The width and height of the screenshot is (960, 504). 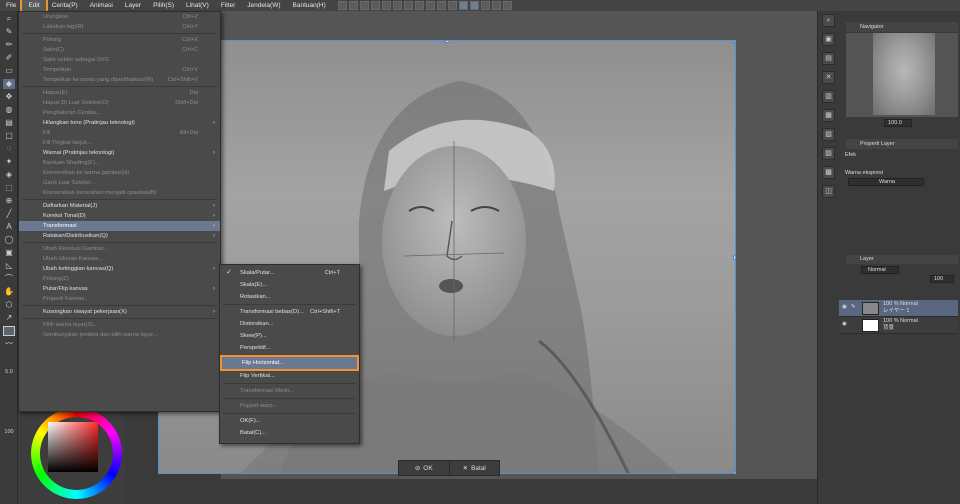 What do you see at coordinates (9, 305) in the screenshot?
I see `selection-tool-icon: ⬡` at bounding box center [9, 305].